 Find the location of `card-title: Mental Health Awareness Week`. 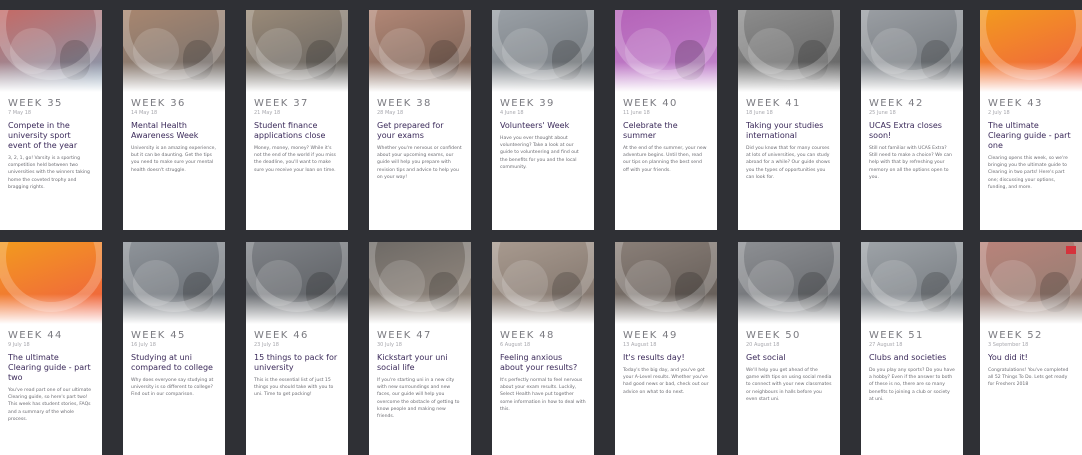

card-title: Mental Health Awareness Week is located at coordinates (174, 131).